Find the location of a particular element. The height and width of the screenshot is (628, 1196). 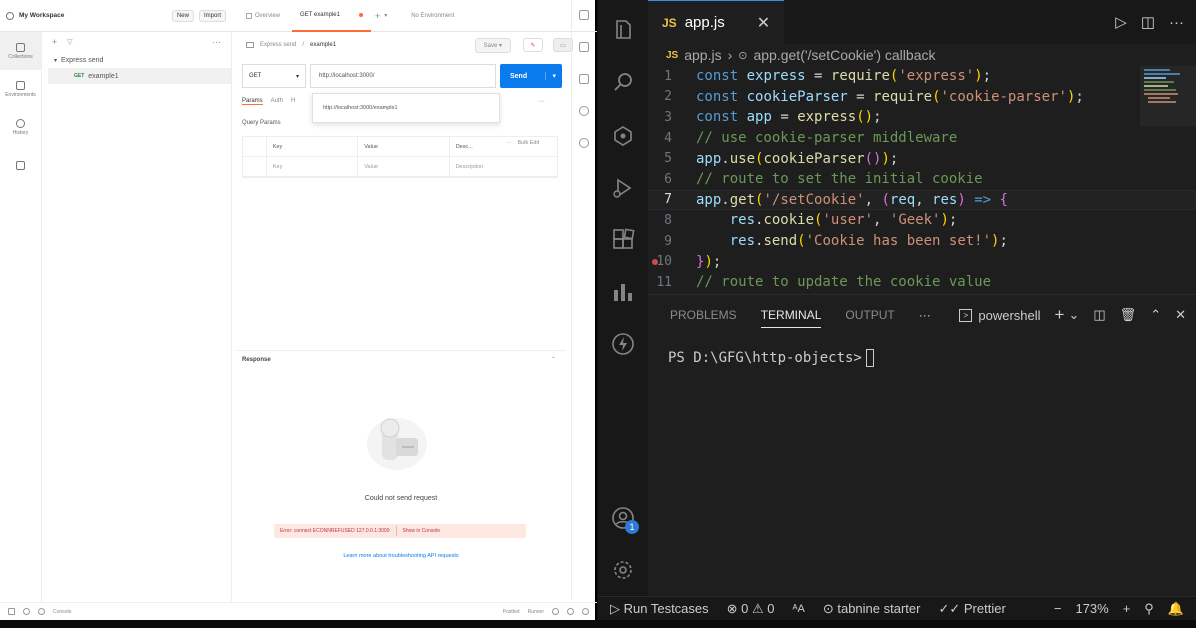

plus-icon: + is located at coordinates (54, 42).